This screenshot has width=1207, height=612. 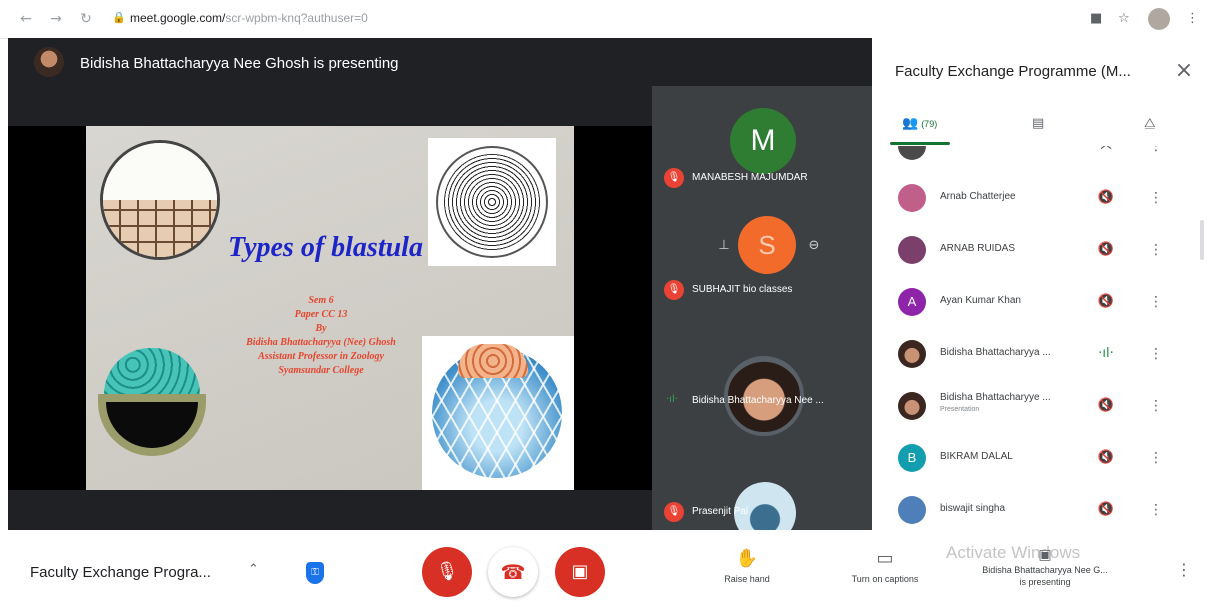 I want to click on browser-menu-icon: ⋮, so click(x=1192, y=19).